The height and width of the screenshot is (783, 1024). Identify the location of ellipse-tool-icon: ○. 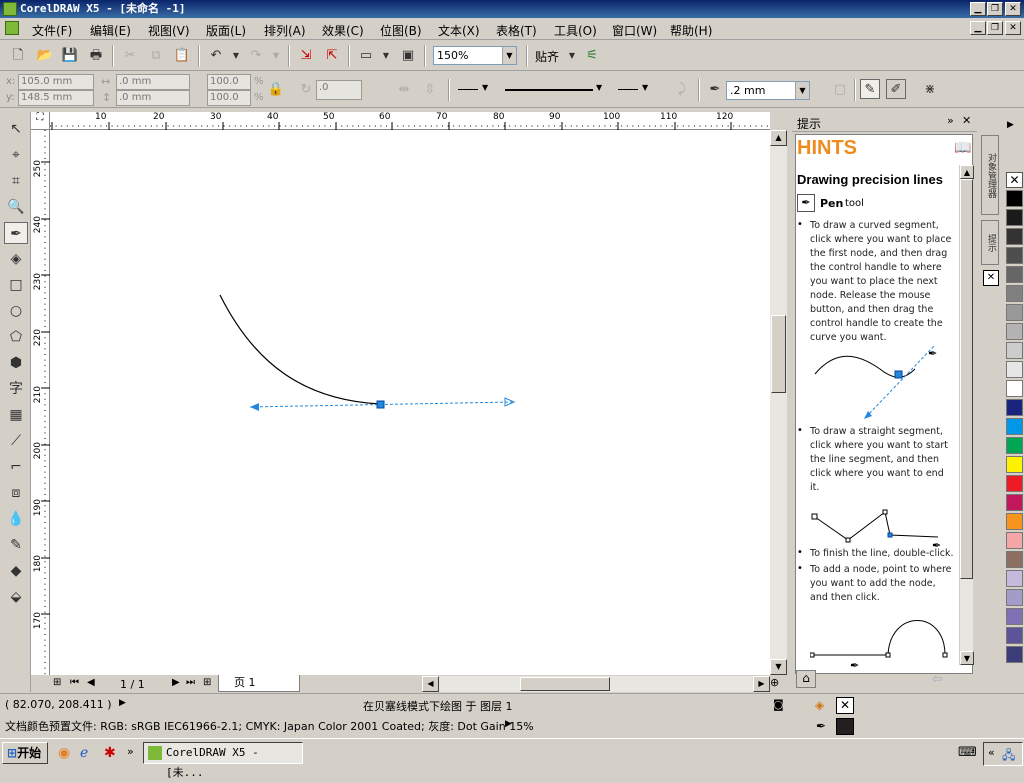
(16, 311).